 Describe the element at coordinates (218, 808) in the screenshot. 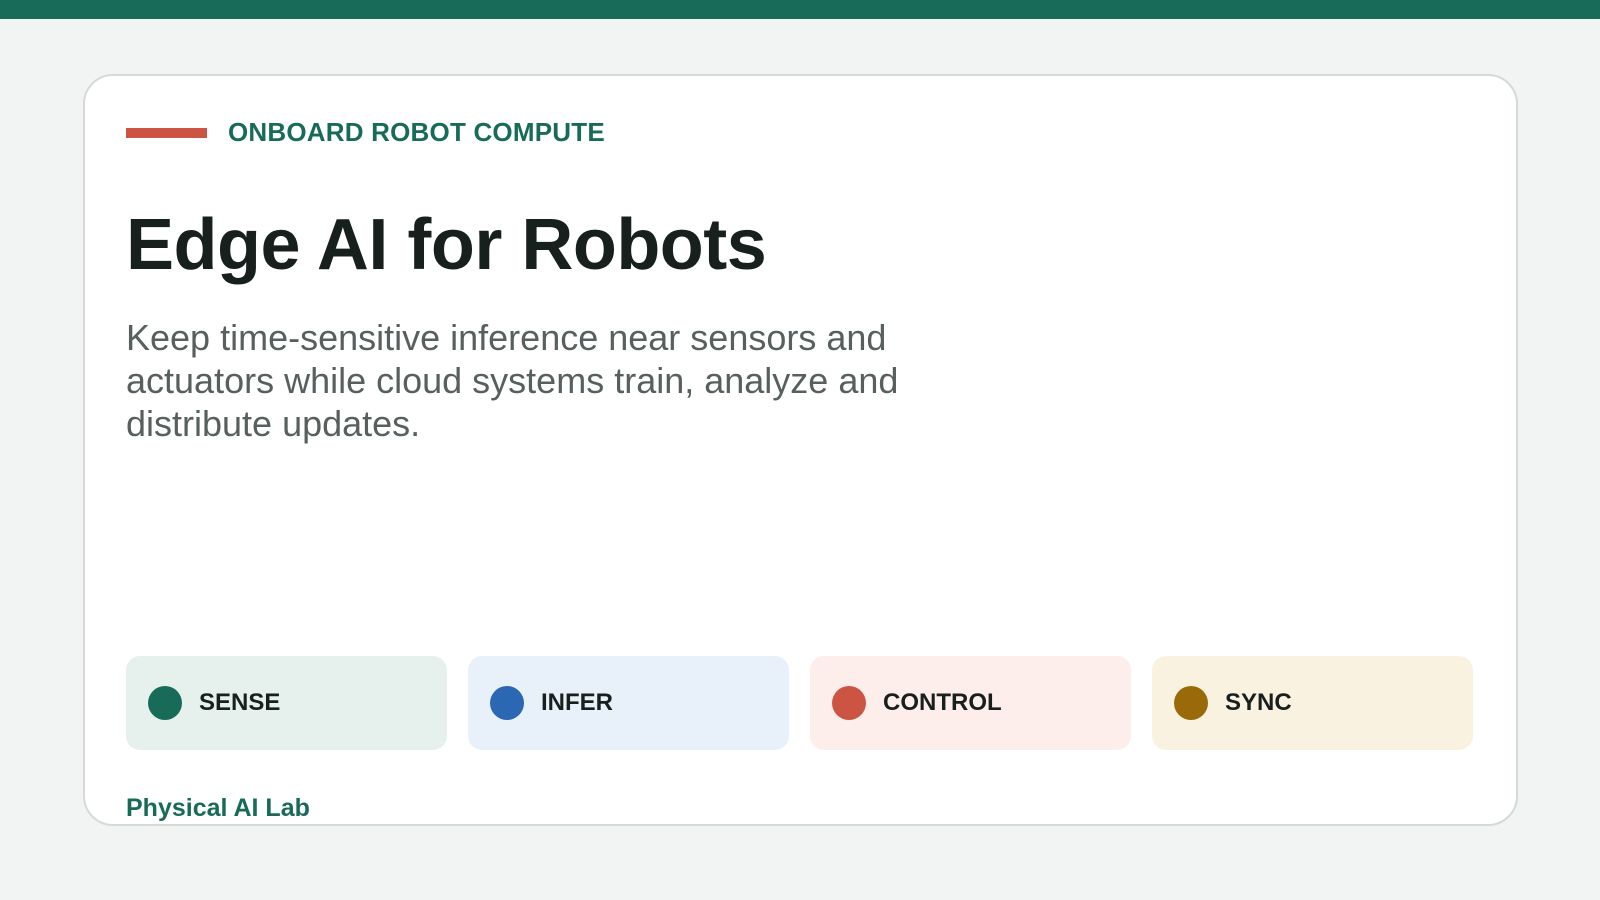

I see `footer-org-name: Physical AI Lab` at that location.